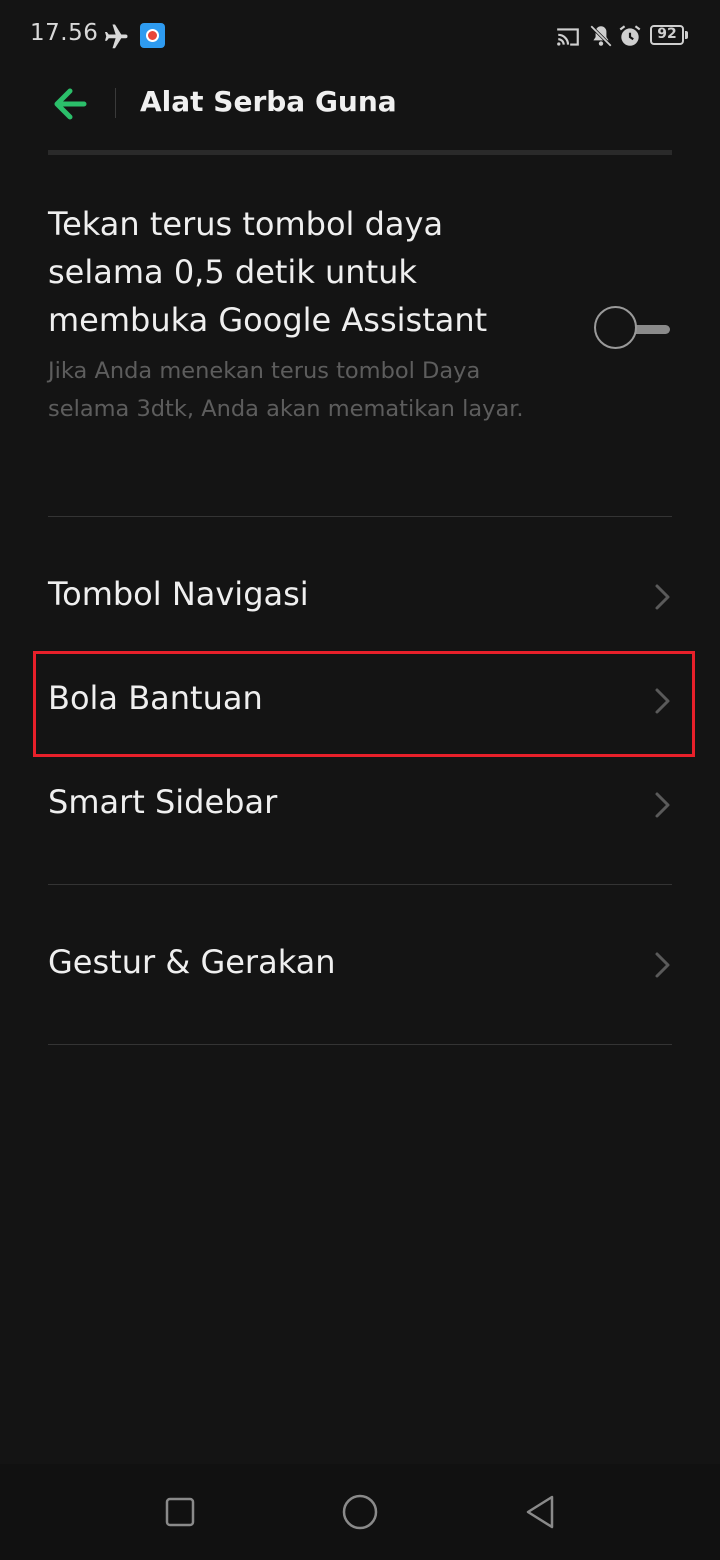  I want to click on cast-icon, so click(568, 37).